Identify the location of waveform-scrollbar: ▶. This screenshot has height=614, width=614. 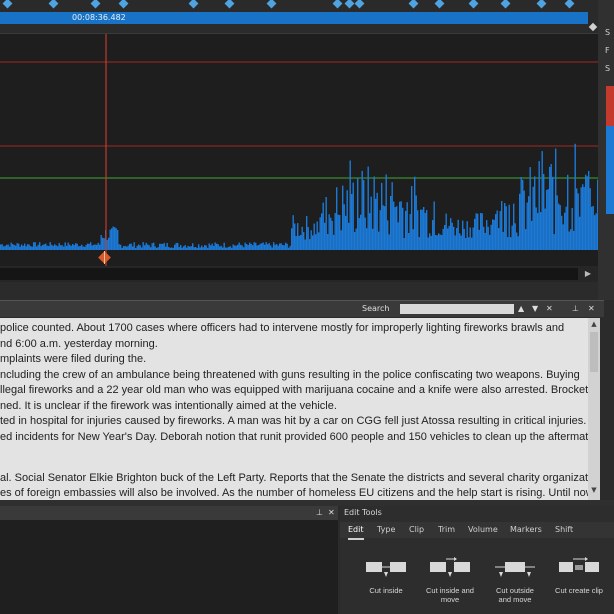
(299, 274).